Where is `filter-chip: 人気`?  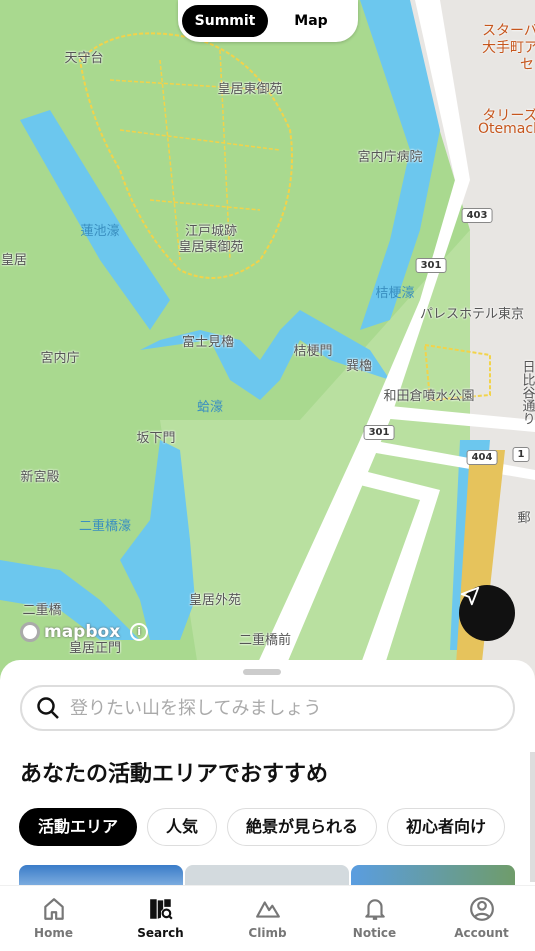
filter-chip: 人気 is located at coordinates (182, 827).